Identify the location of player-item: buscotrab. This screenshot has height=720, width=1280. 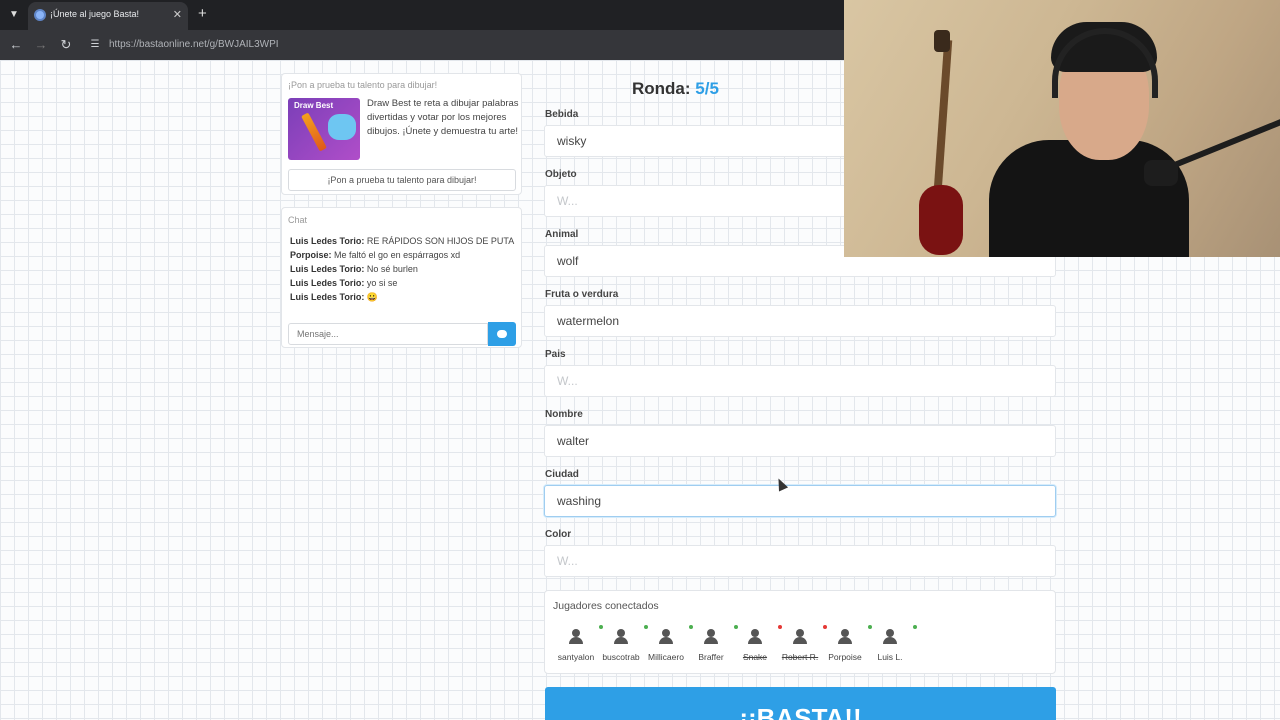
(622, 646).